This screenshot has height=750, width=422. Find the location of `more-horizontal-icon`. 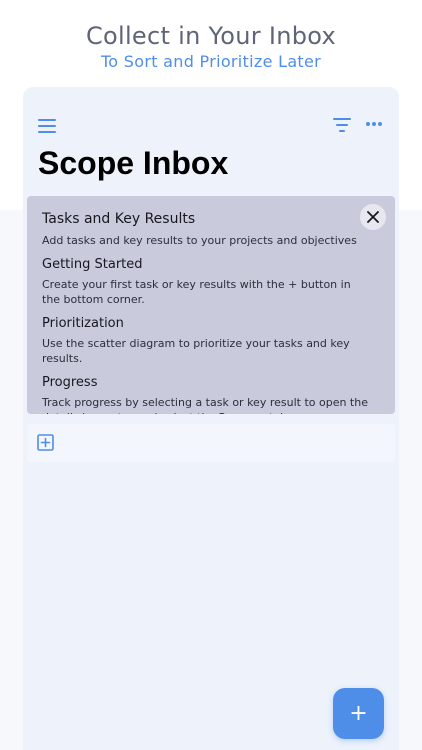

more-horizontal-icon is located at coordinates (374, 124).